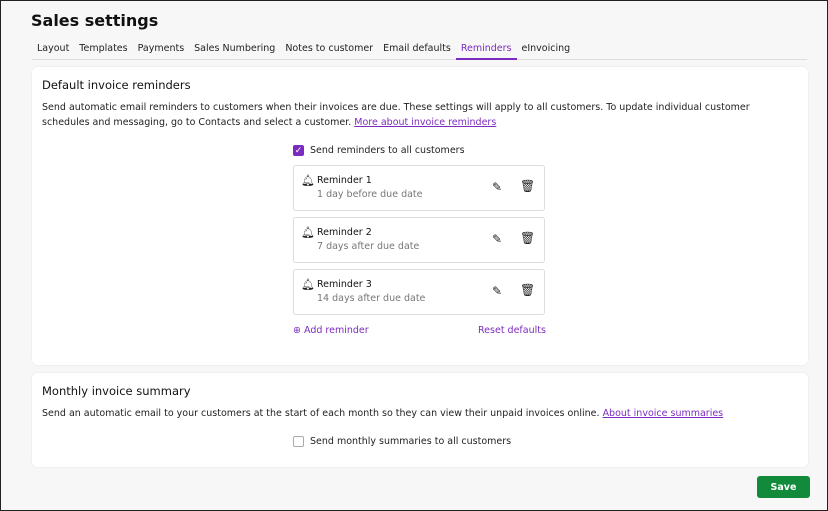  I want to click on tab-layout: Layout, so click(53, 50).